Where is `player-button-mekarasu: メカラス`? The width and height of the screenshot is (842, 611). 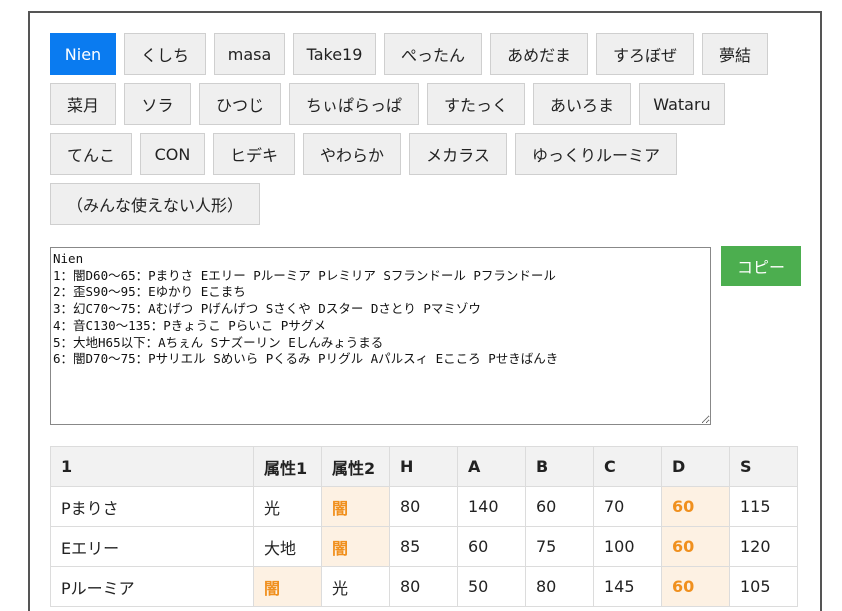
player-button-mekarasu: メカラス is located at coordinates (458, 154).